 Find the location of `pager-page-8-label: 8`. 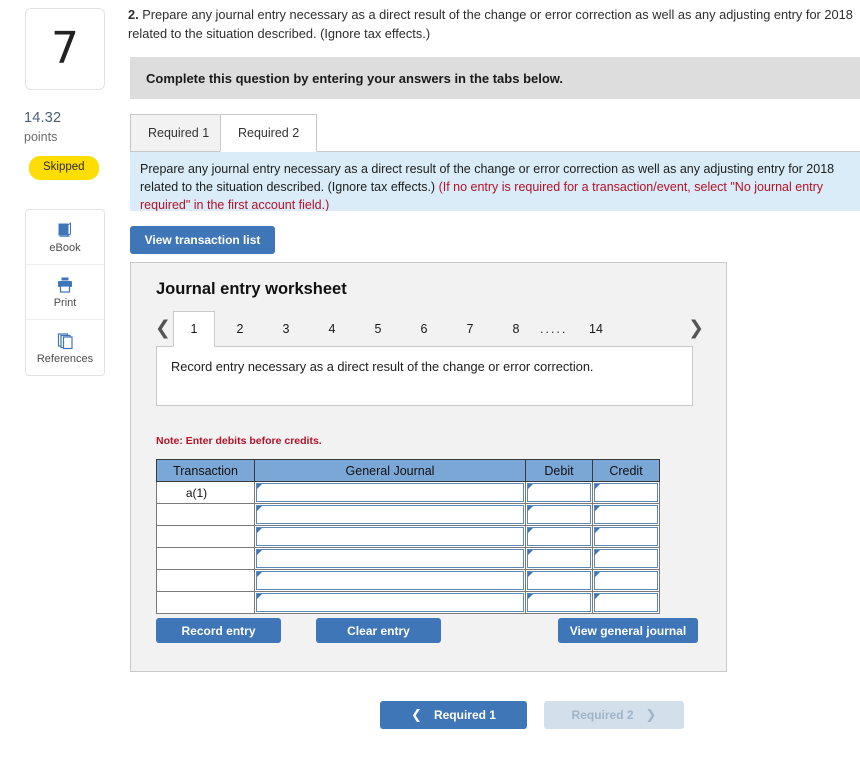

pager-page-8-label: 8 is located at coordinates (516, 329).